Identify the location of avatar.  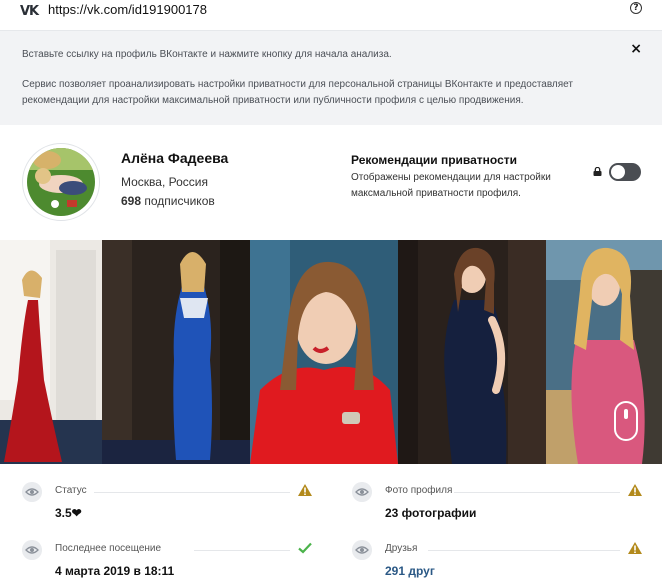
(61, 182).